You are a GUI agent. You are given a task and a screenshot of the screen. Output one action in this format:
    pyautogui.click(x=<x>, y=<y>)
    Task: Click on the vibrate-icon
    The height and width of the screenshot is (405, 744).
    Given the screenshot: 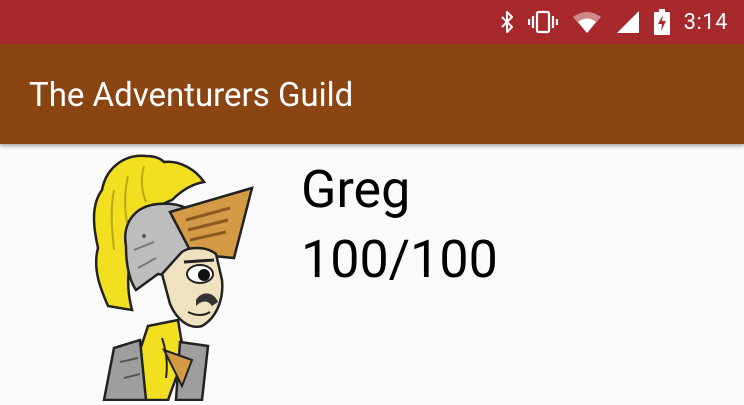 What is the action you would take?
    pyautogui.click(x=542, y=22)
    